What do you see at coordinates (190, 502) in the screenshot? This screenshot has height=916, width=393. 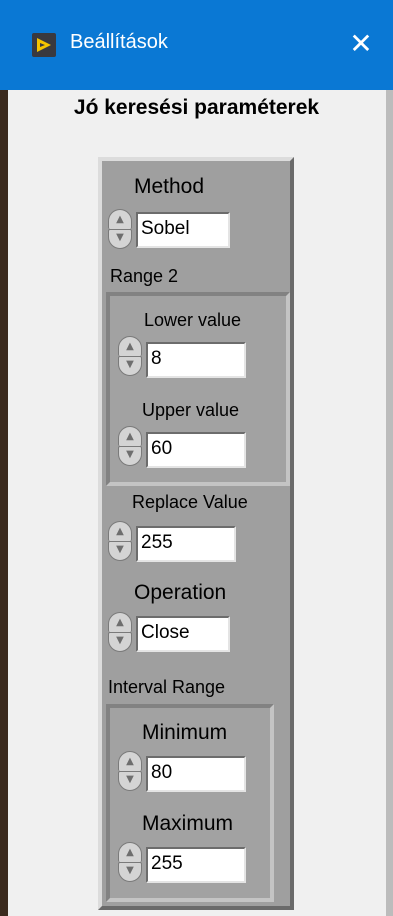 I see `replace-value-label: Replace Value` at bounding box center [190, 502].